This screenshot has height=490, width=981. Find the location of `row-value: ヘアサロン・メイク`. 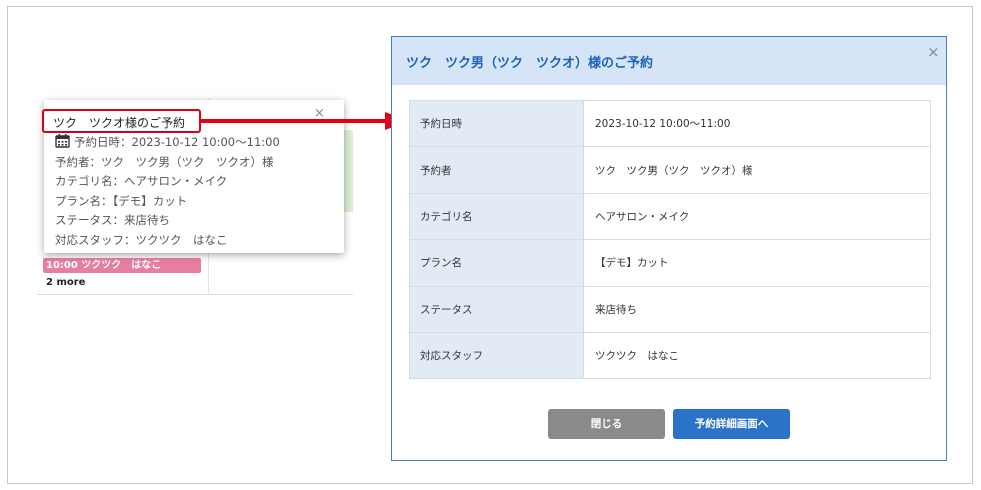

row-value: ヘアサロン・メイク is located at coordinates (757, 216).